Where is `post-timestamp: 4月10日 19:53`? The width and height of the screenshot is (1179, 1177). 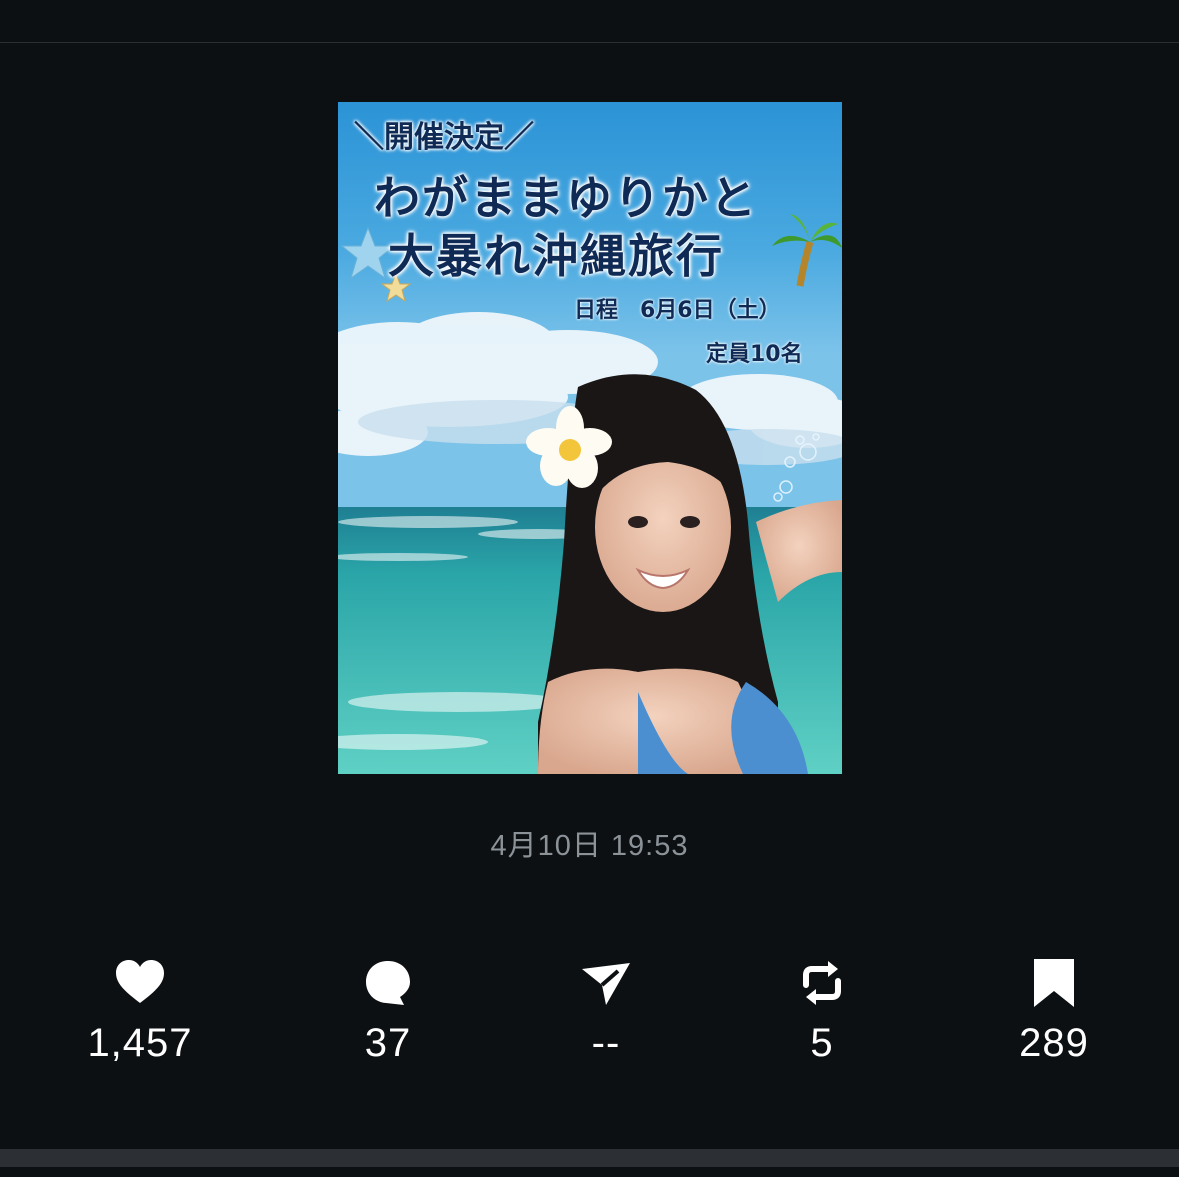 post-timestamp: 4月10日 19:53 is located at coordinates (589, 846).